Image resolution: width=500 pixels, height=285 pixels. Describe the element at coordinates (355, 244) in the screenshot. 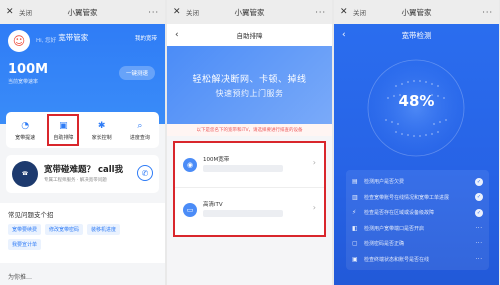

I see `lock-icon: ▢` at that location.